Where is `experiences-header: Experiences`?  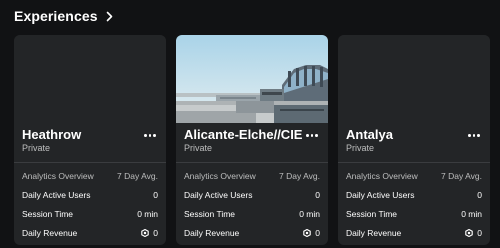
experiences-header: Experiences is located at coordinates (65, 16).